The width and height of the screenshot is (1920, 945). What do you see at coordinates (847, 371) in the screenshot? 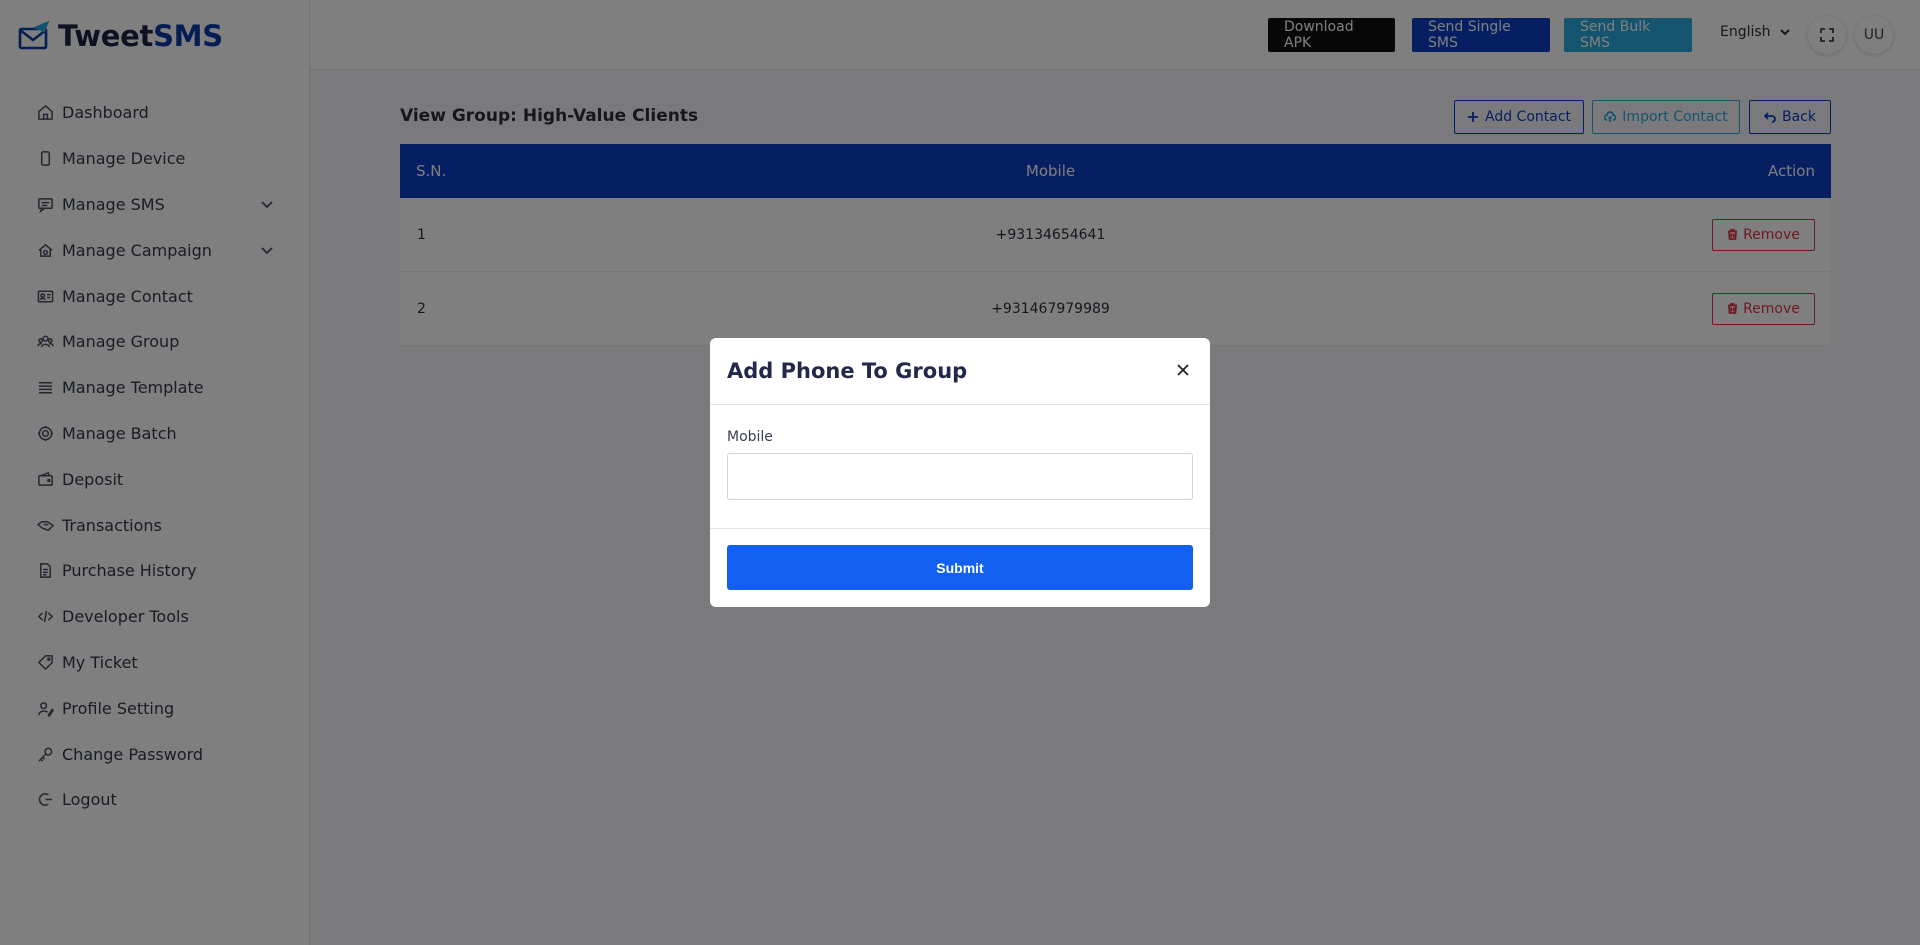
I see `modal-title: Add Phone To Group` at bounding box center [847, 371].